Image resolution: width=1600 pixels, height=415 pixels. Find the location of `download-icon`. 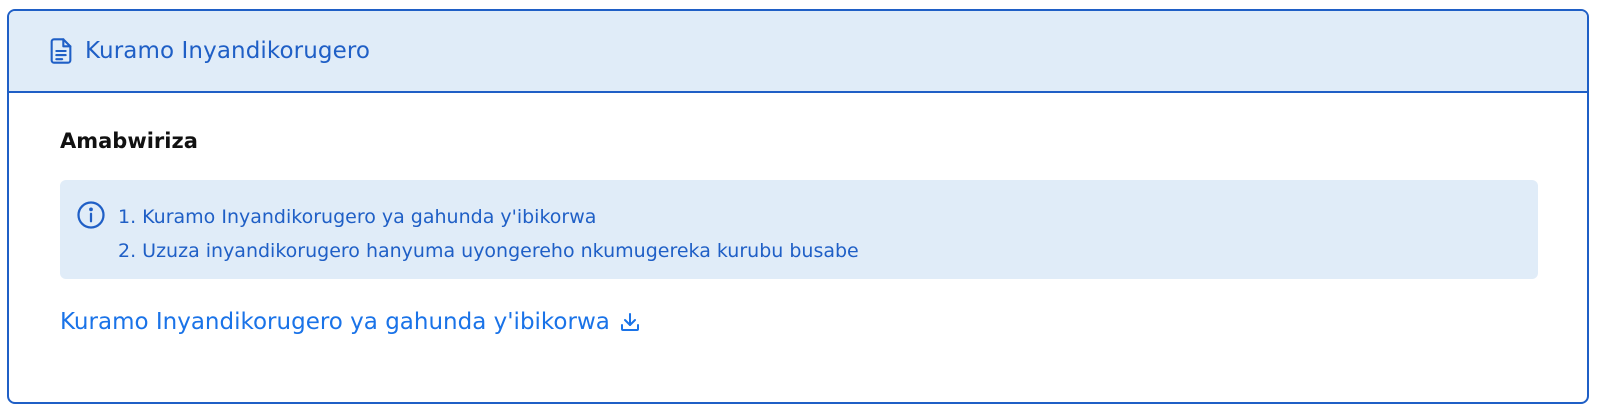

download-icon is located at coordinates (630, 322).